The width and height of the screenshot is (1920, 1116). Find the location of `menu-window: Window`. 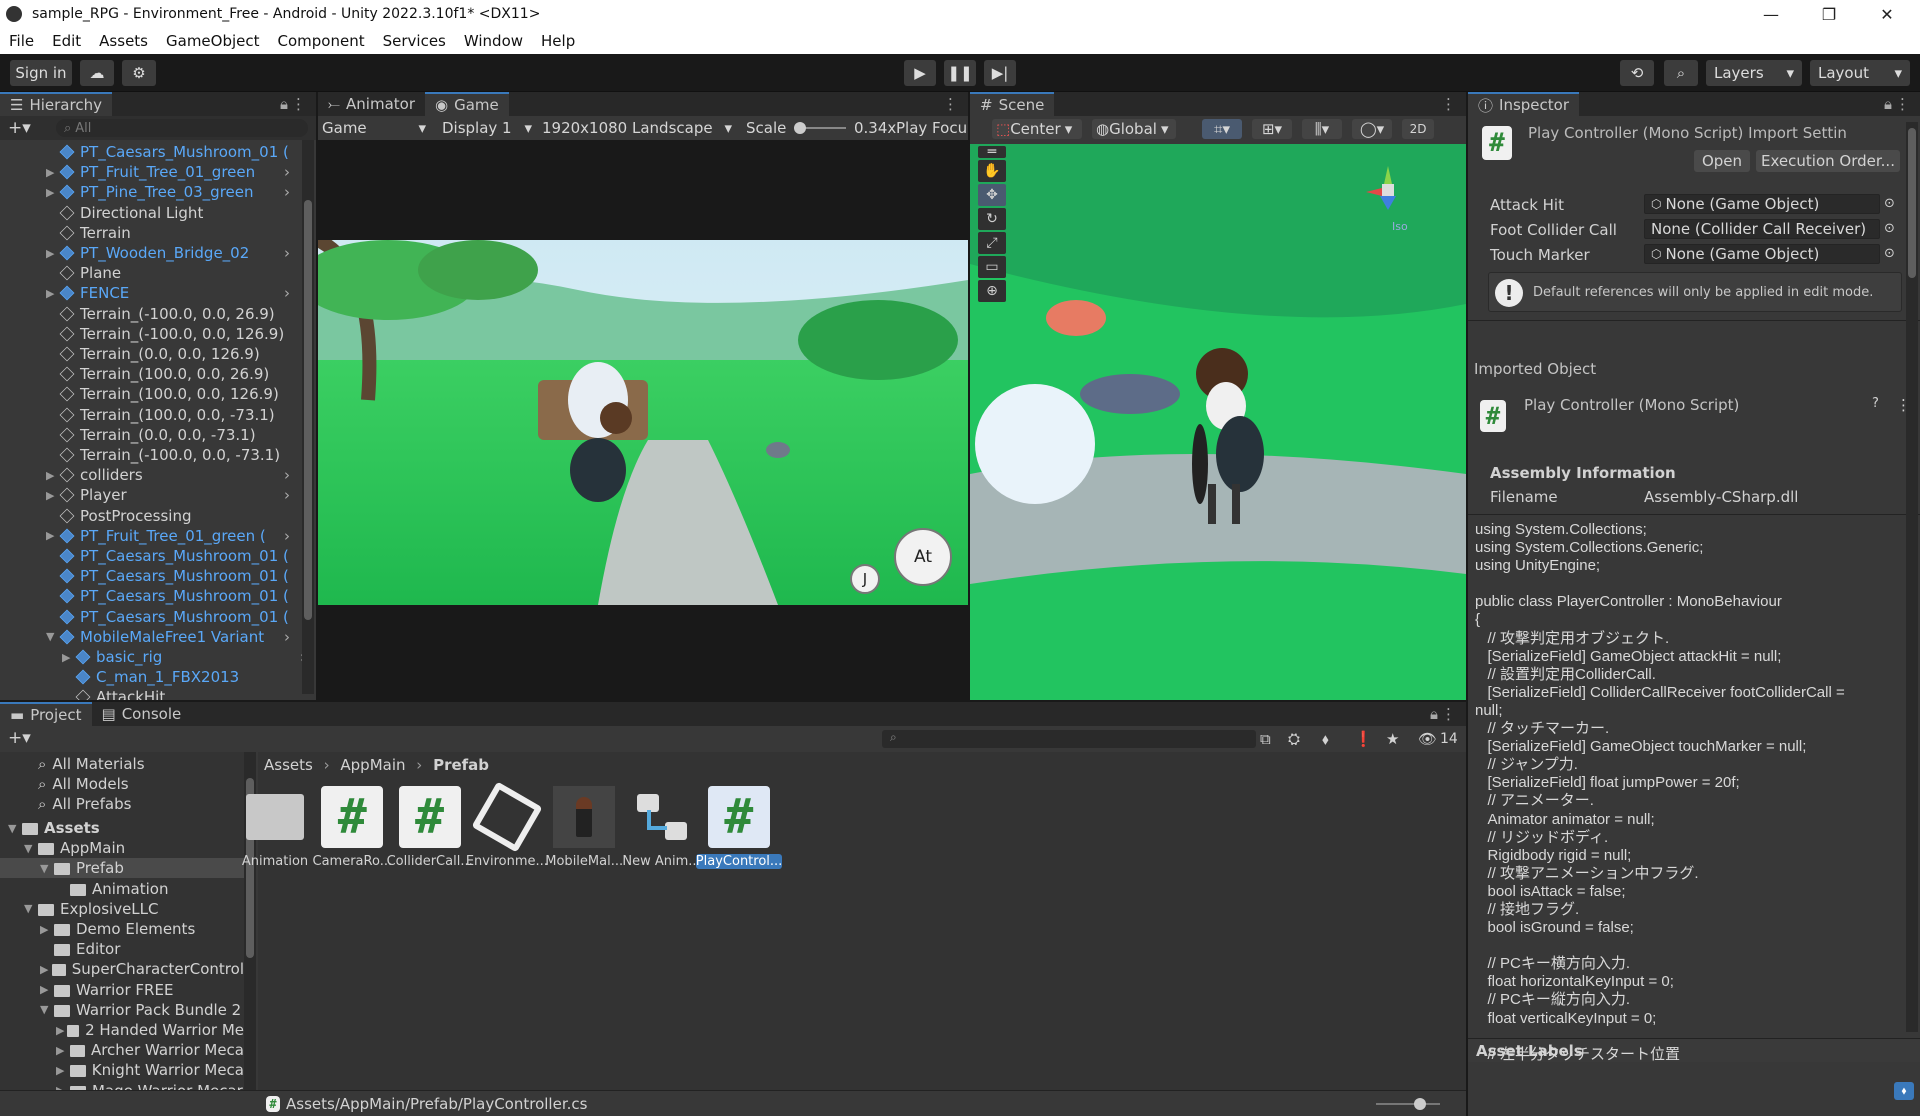

menu-window: Window is located at coordinates (493, 41).